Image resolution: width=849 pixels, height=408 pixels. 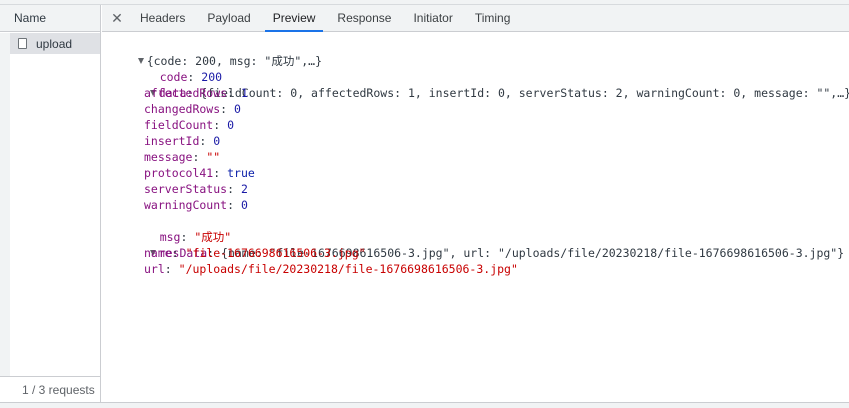 I want to click on request-list-gutter, so click(x=5, y=204).